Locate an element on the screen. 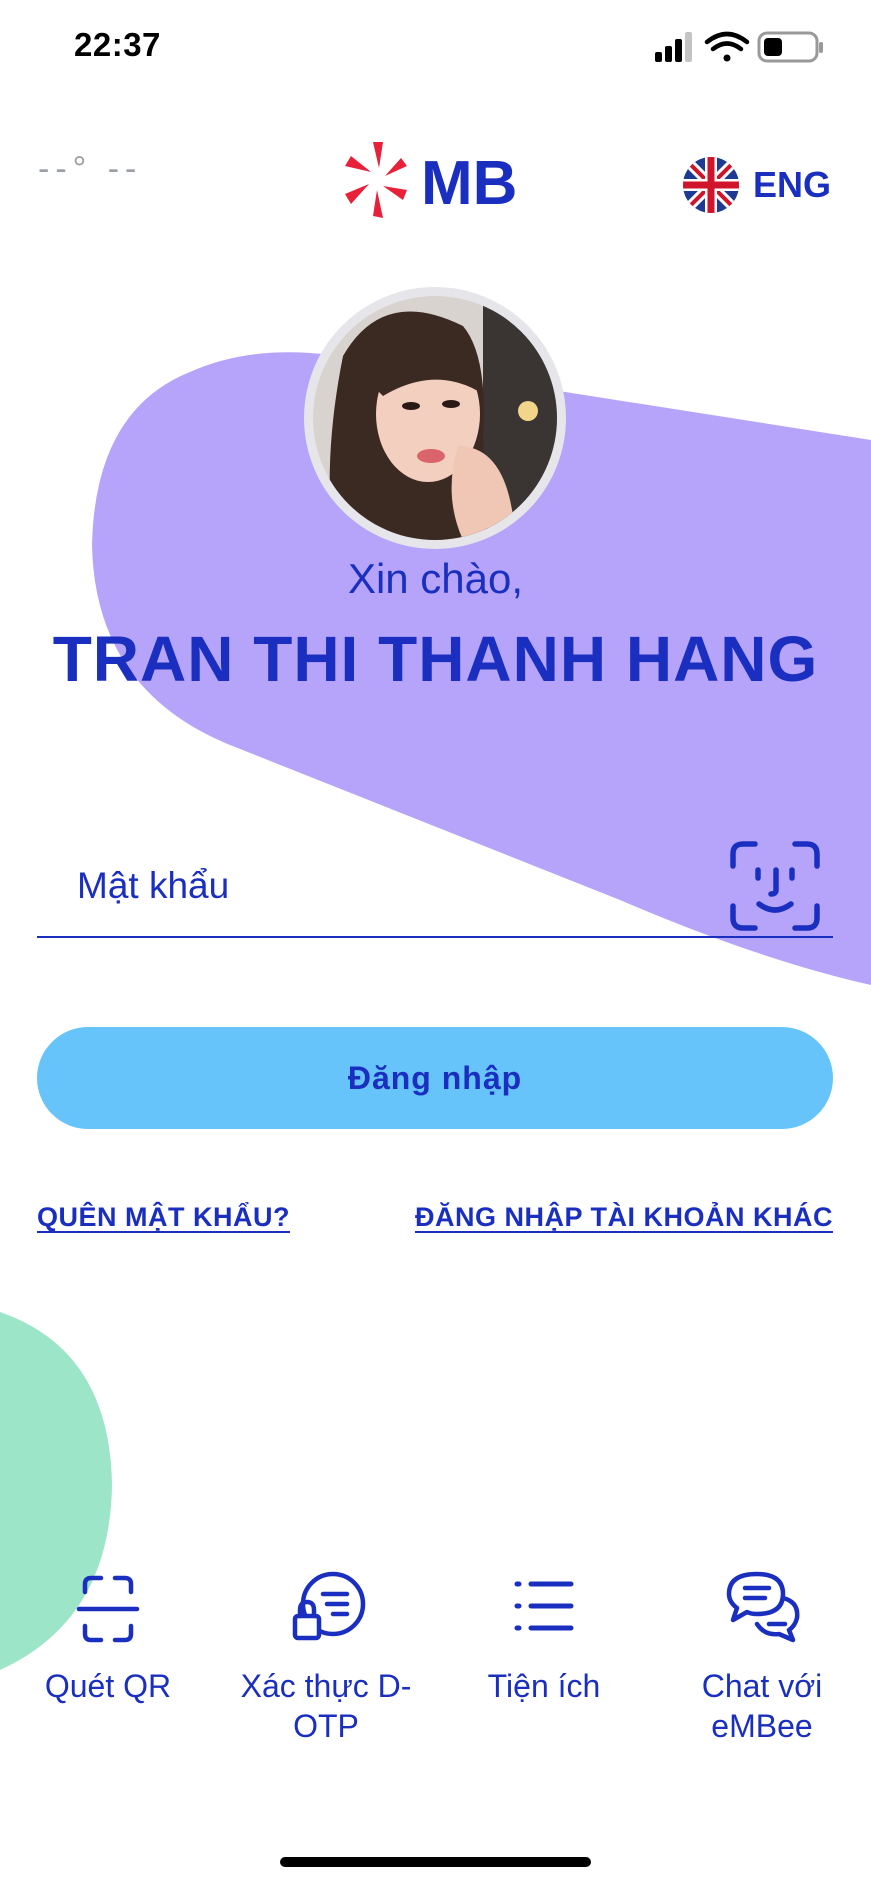 The width and height of the screenshot is (871, 1884). greeting-text: Xin chào, is located at coordinates (435, 578).